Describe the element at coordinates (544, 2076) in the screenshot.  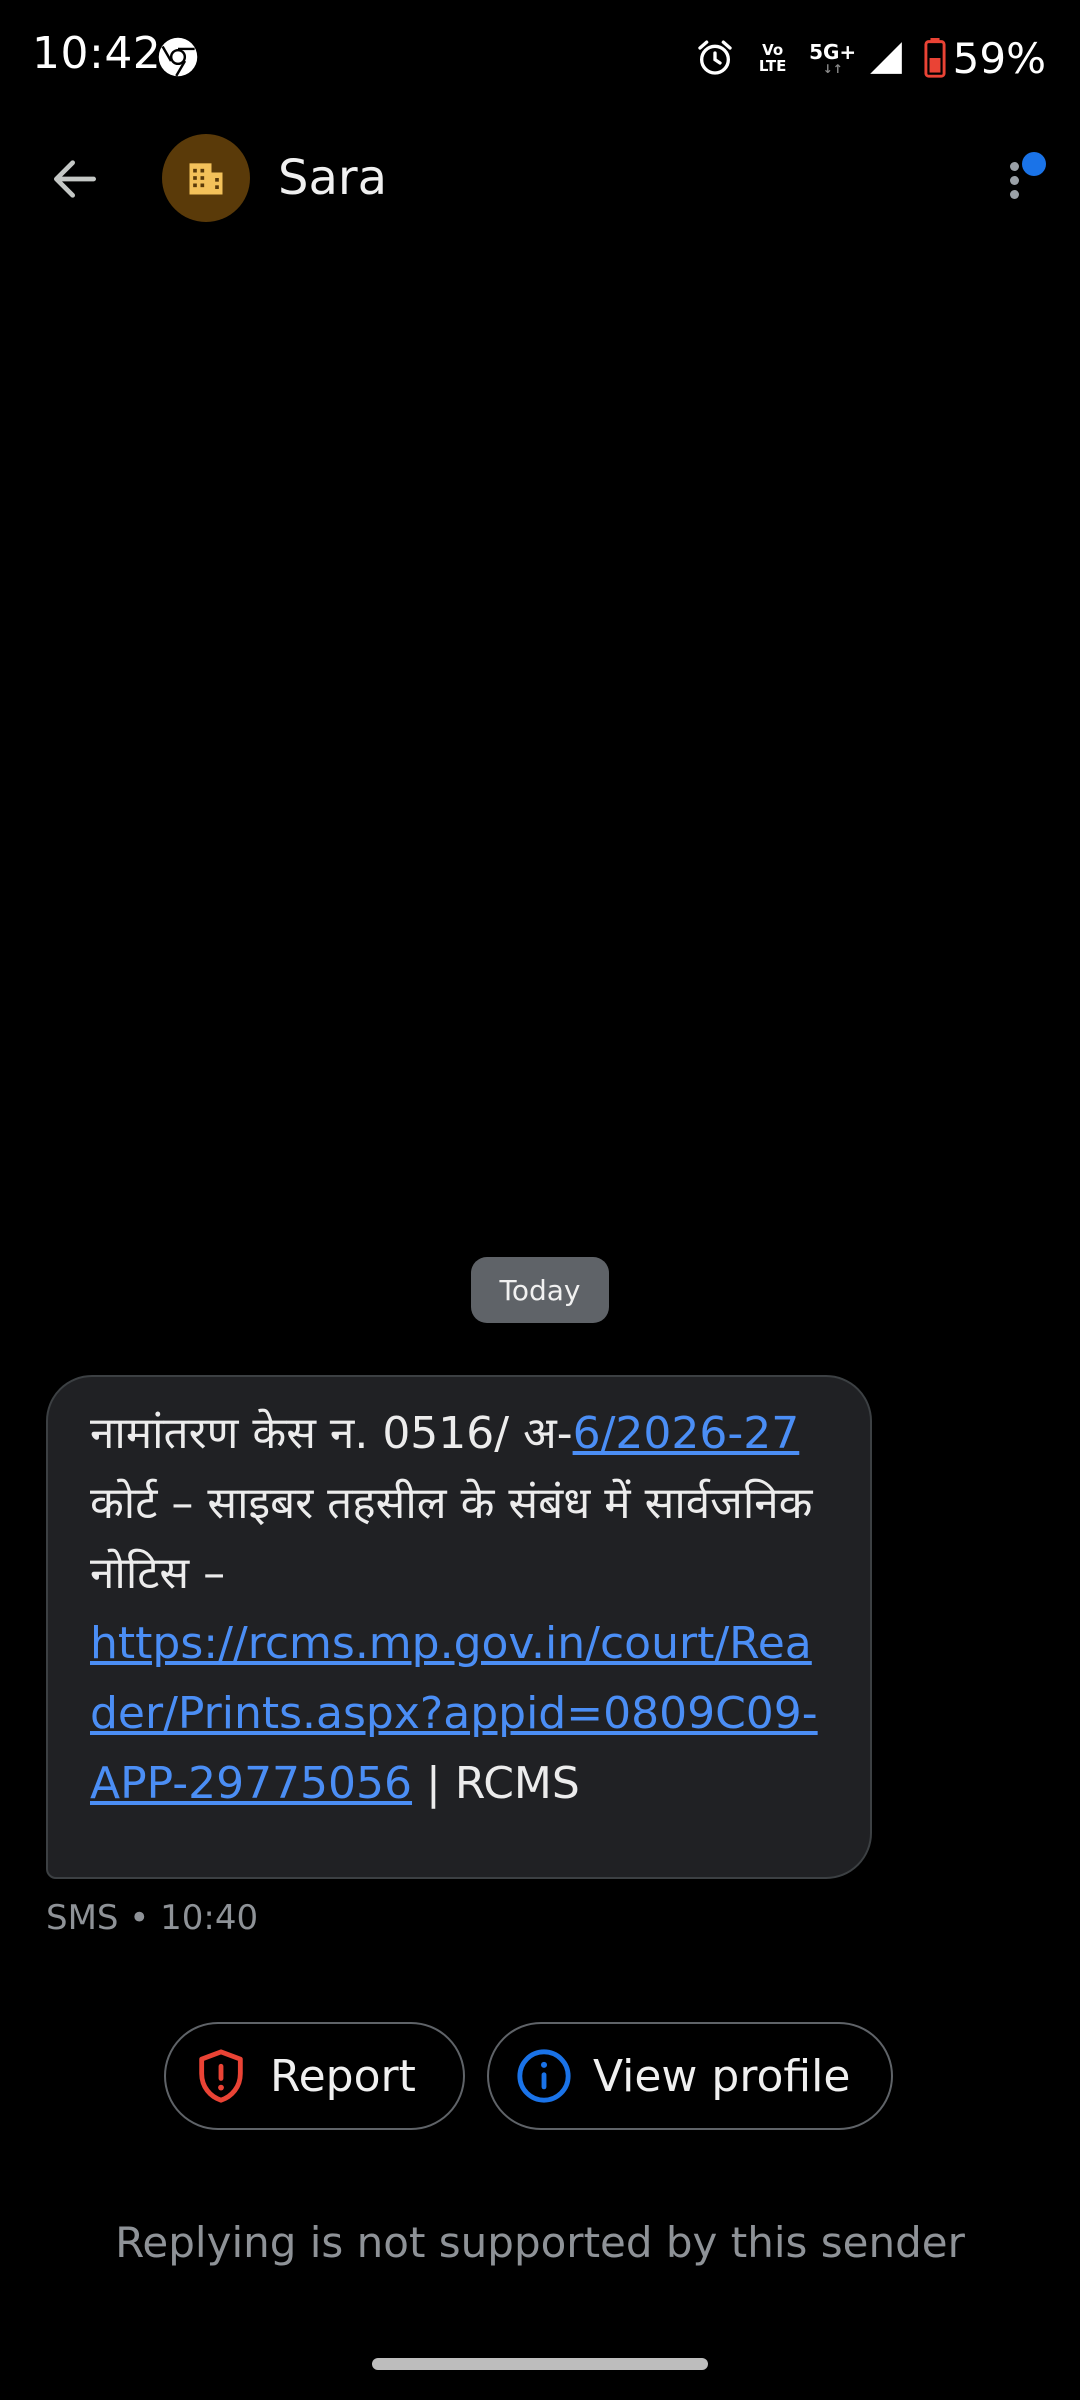
I see `info-icon` at that location.